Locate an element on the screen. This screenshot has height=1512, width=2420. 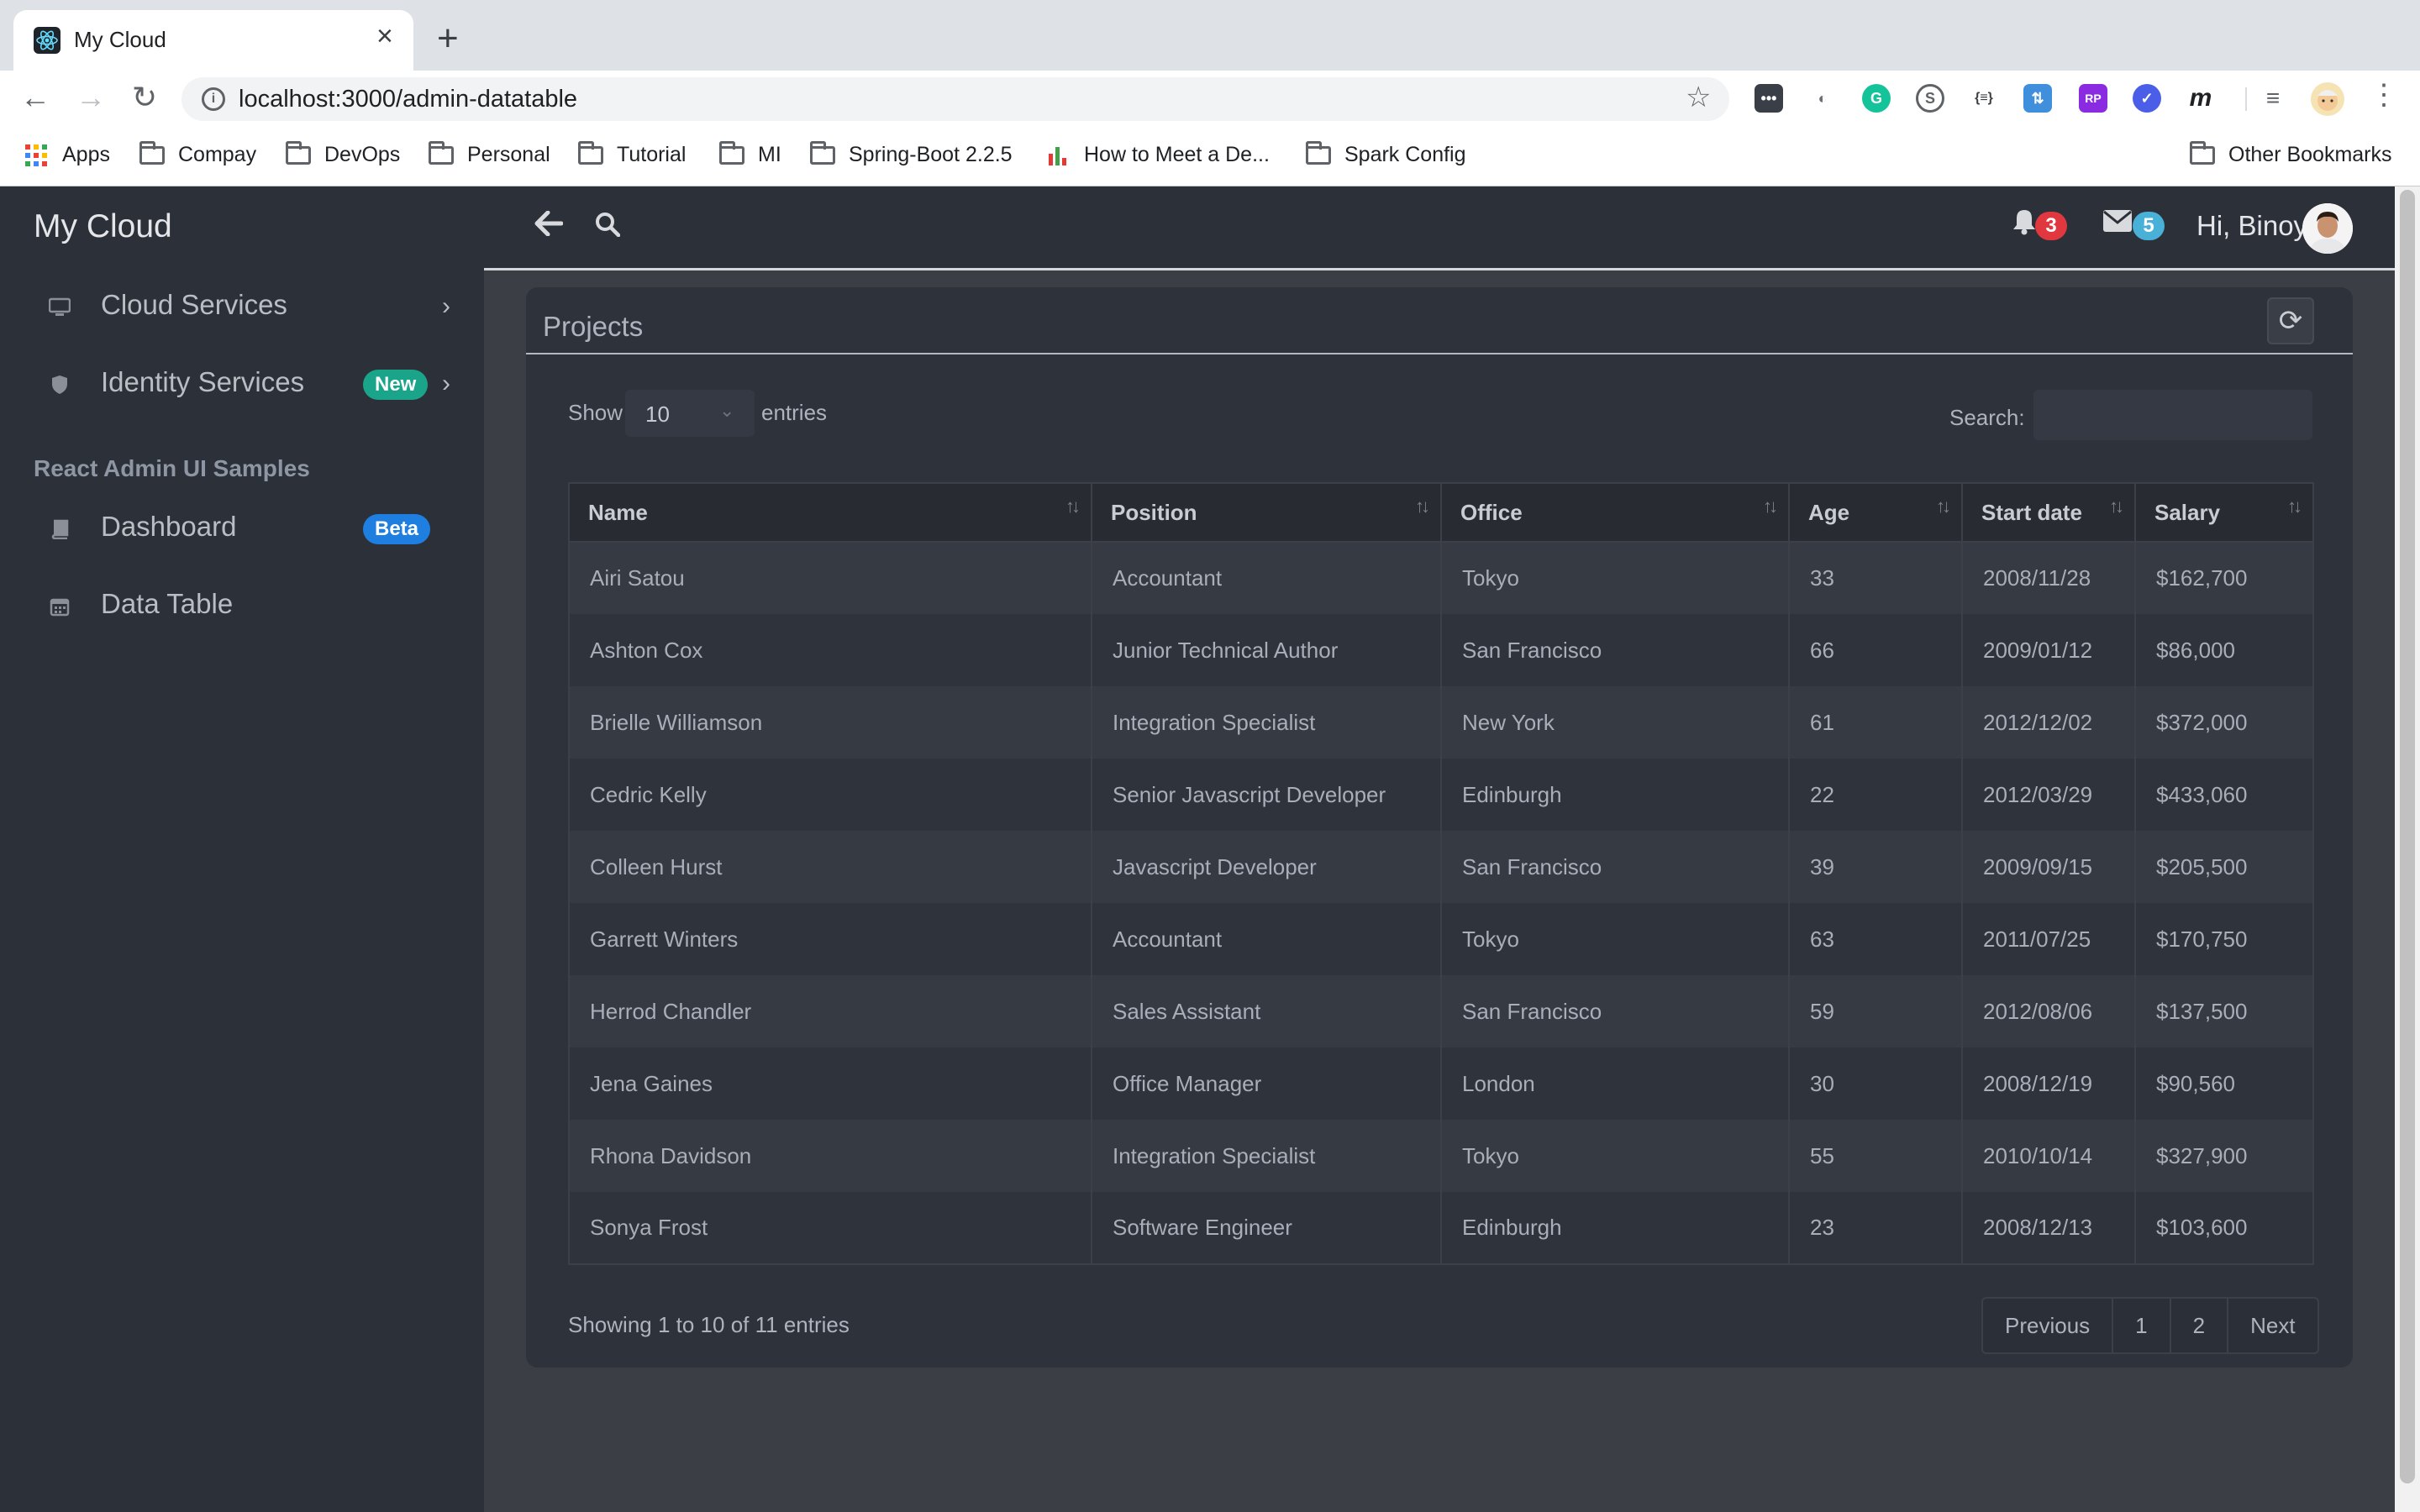
refresh-button: ⟳ is located at coordinates (2290, 320).